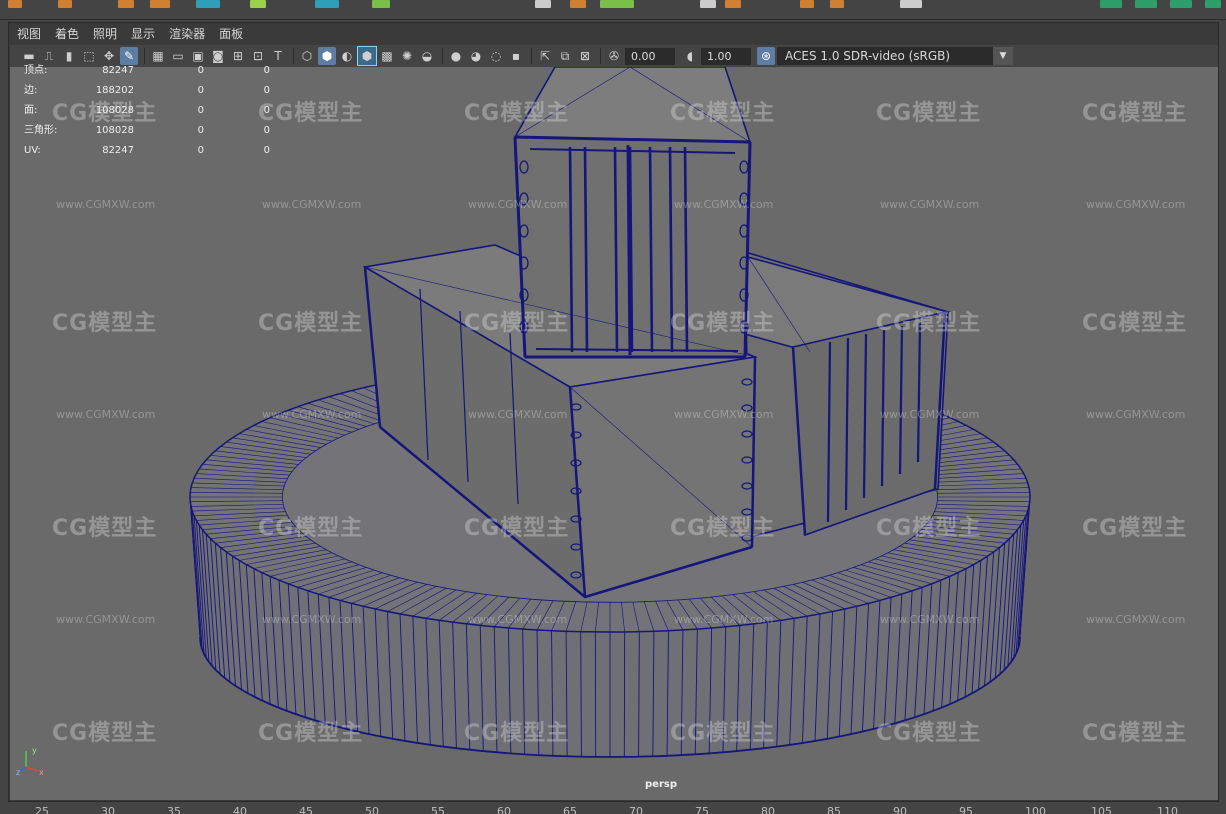 This screenshot has height=814, width=1226. Describe the element at coordinates (31, 110) in the screenshot. I see `hud-label: 面:` at that location.